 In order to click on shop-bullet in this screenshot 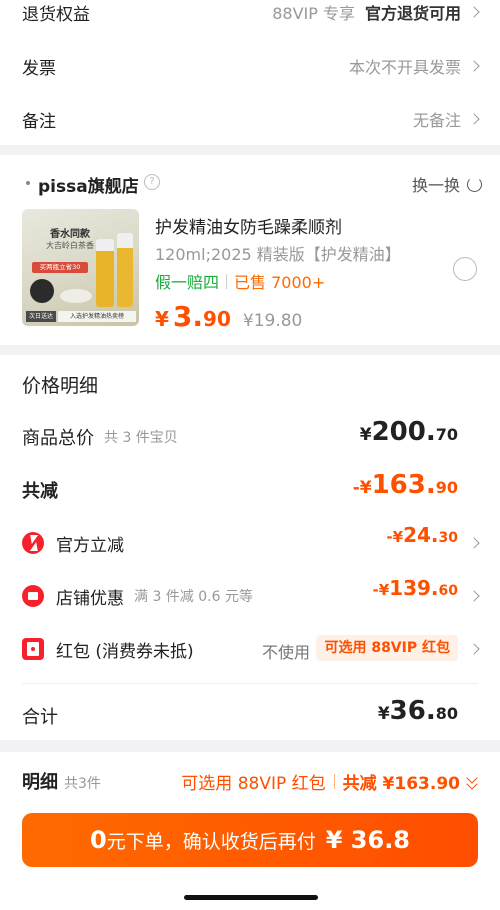, I will do `click(28, 183)`.